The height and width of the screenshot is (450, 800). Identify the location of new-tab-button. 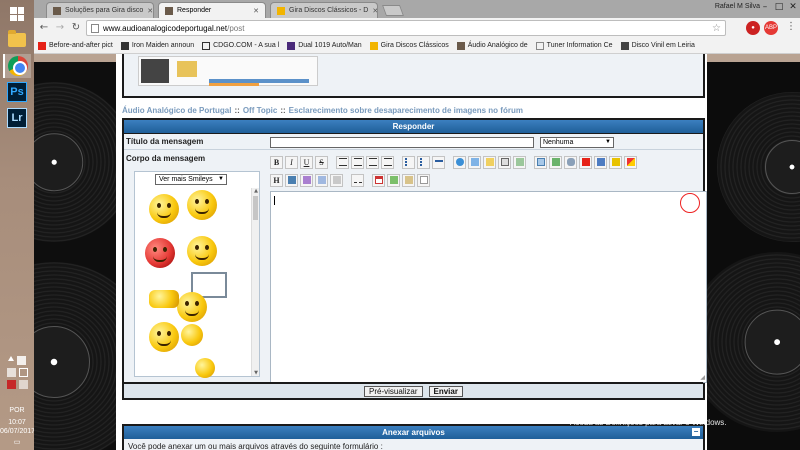
(393, 10).